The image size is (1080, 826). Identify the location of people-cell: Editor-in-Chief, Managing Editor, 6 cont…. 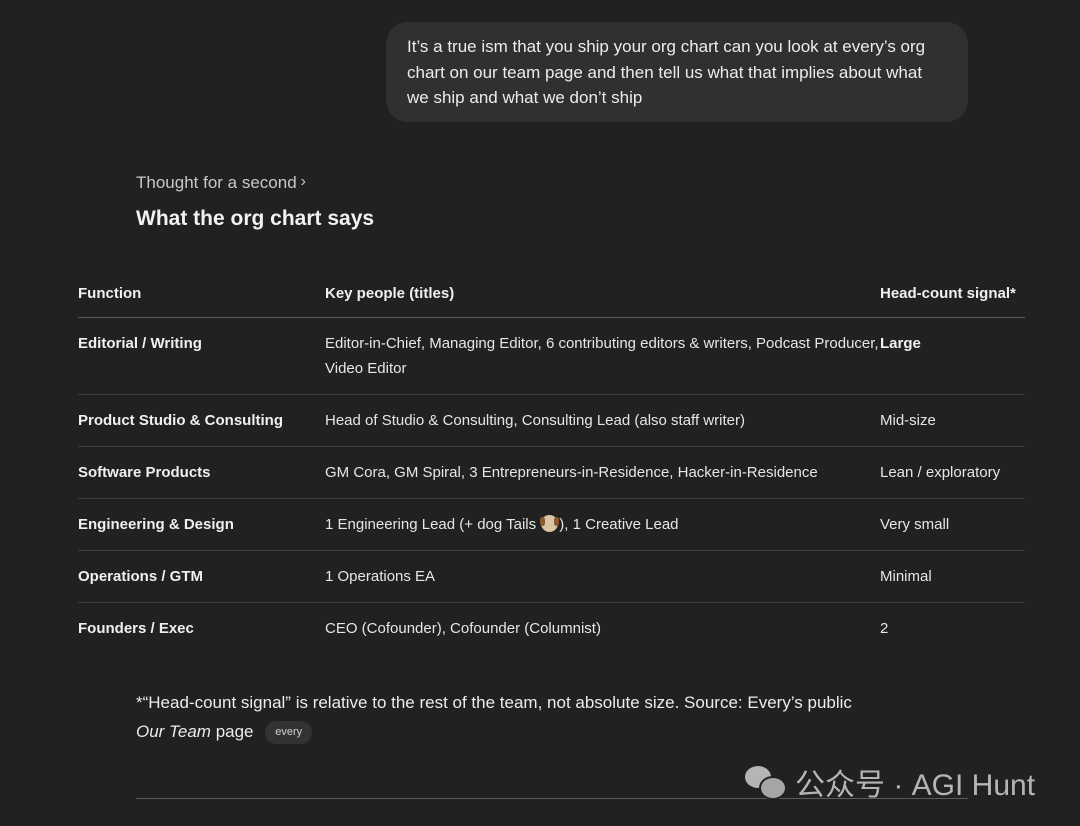
(602, 356).